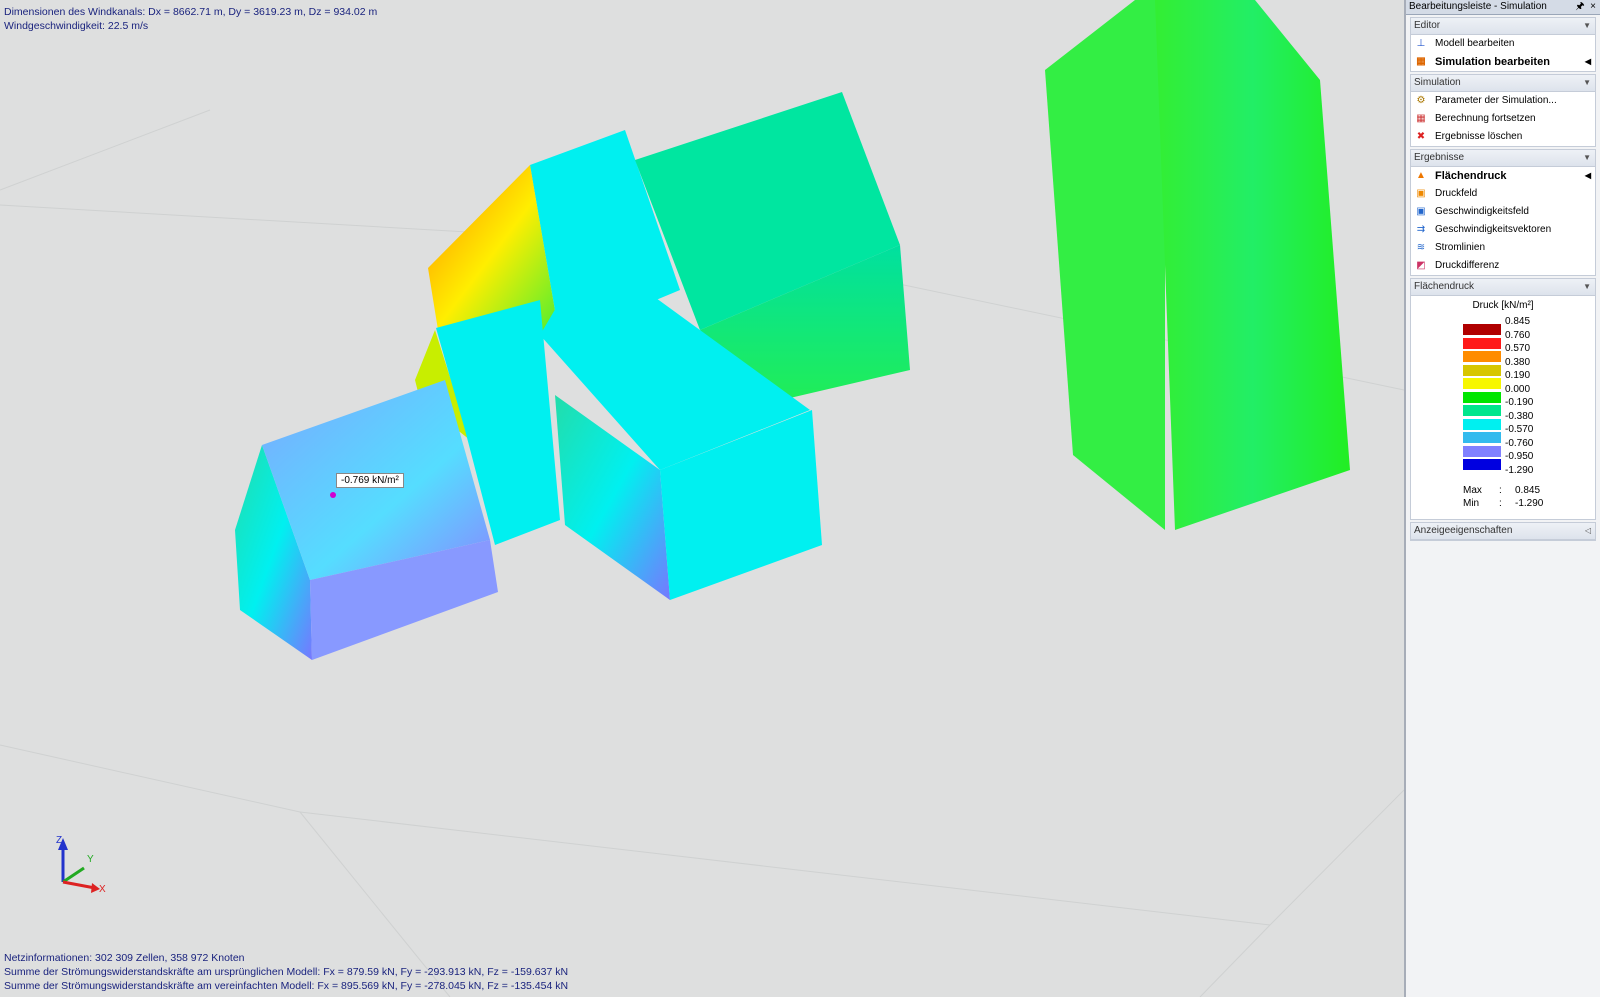  I want to click on task-pane-title-text: Bearbeitungsleiste - Simulation, so click(1478, 6).